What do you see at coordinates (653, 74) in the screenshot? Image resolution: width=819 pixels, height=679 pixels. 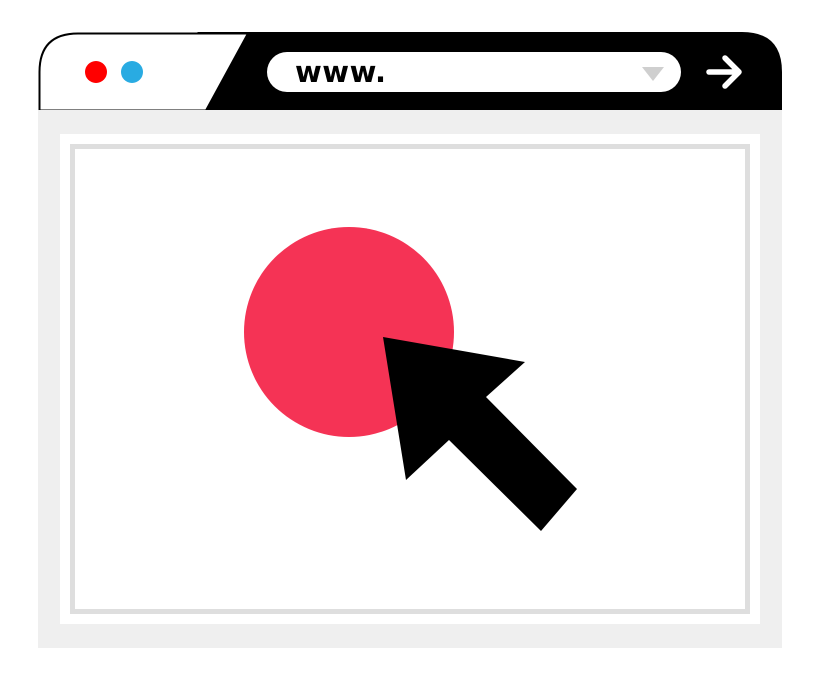 I see `triangle-down-icon` at bounding box center [653, 74].